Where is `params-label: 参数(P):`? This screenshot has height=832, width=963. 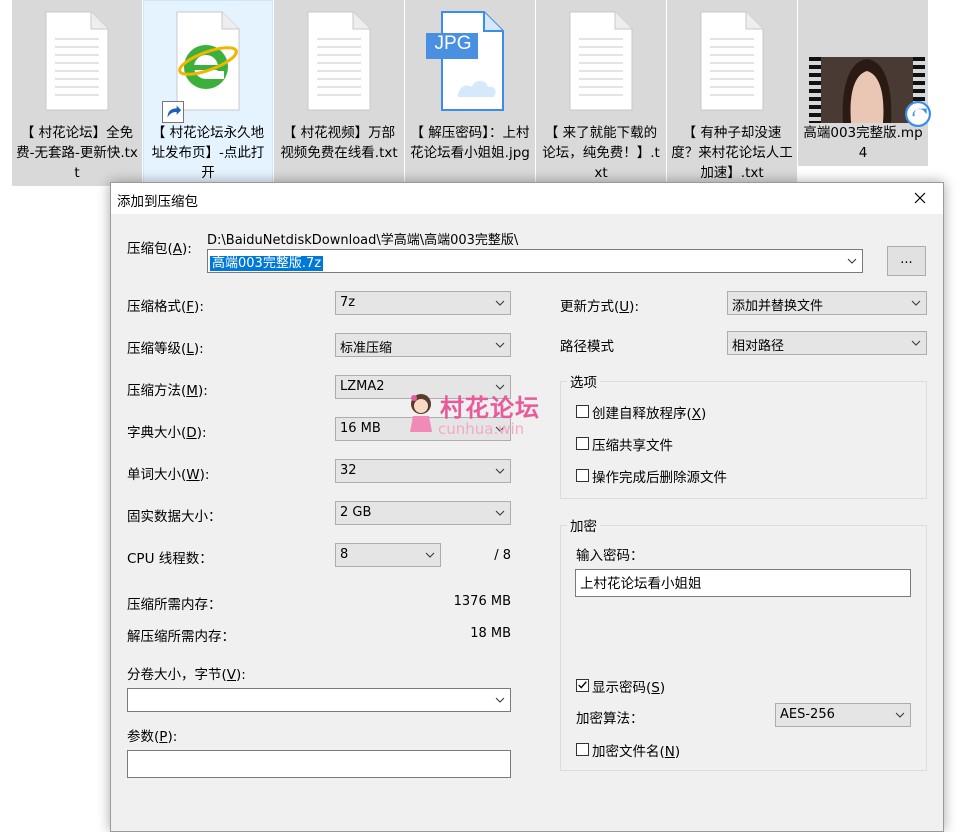 params-label: 参数(P): is located at coordinates (152, 737).